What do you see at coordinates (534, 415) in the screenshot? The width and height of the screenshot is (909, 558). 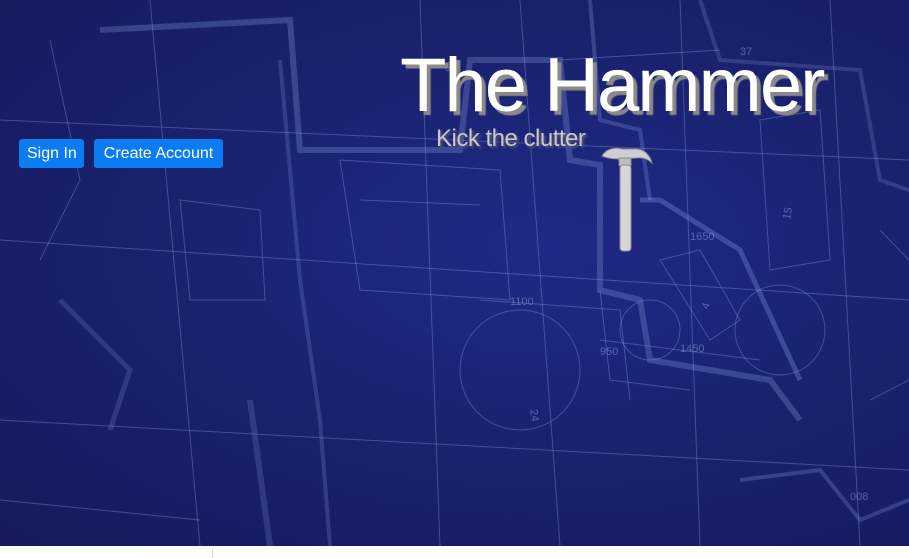 I see `svg-text: 24` at bounding box center [534, 415].